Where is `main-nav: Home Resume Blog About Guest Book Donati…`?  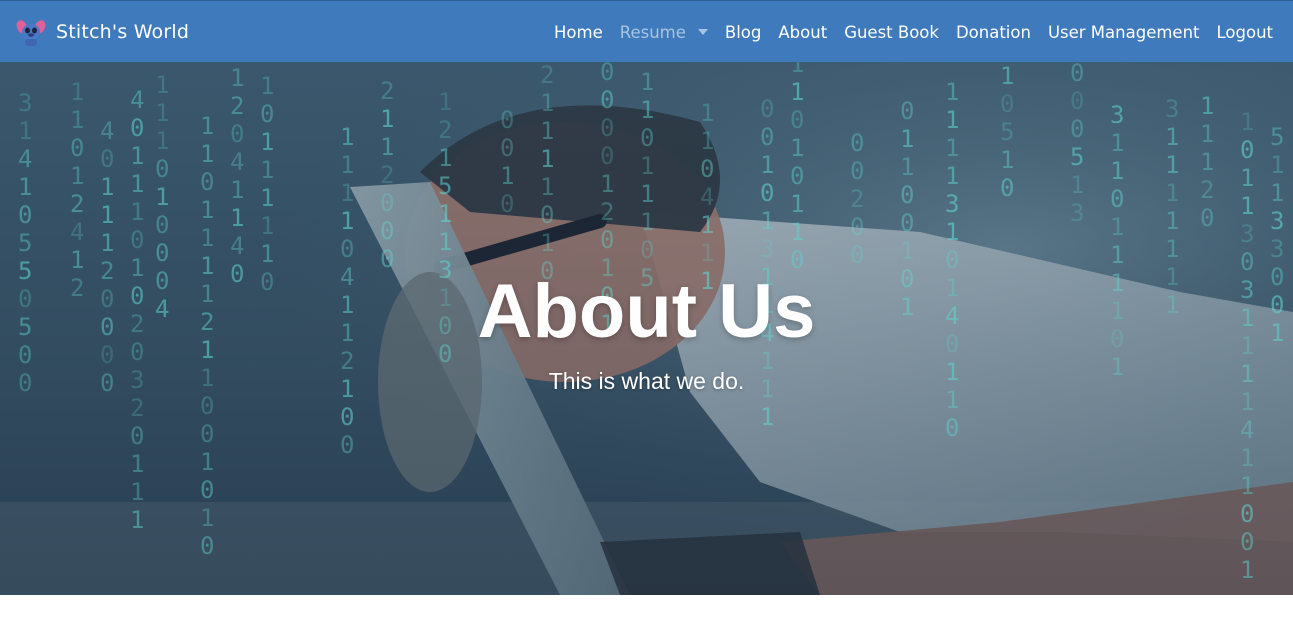
main-nav: Home Resume Blog About Guest Book Donati… is located at coordinates (913, 32).